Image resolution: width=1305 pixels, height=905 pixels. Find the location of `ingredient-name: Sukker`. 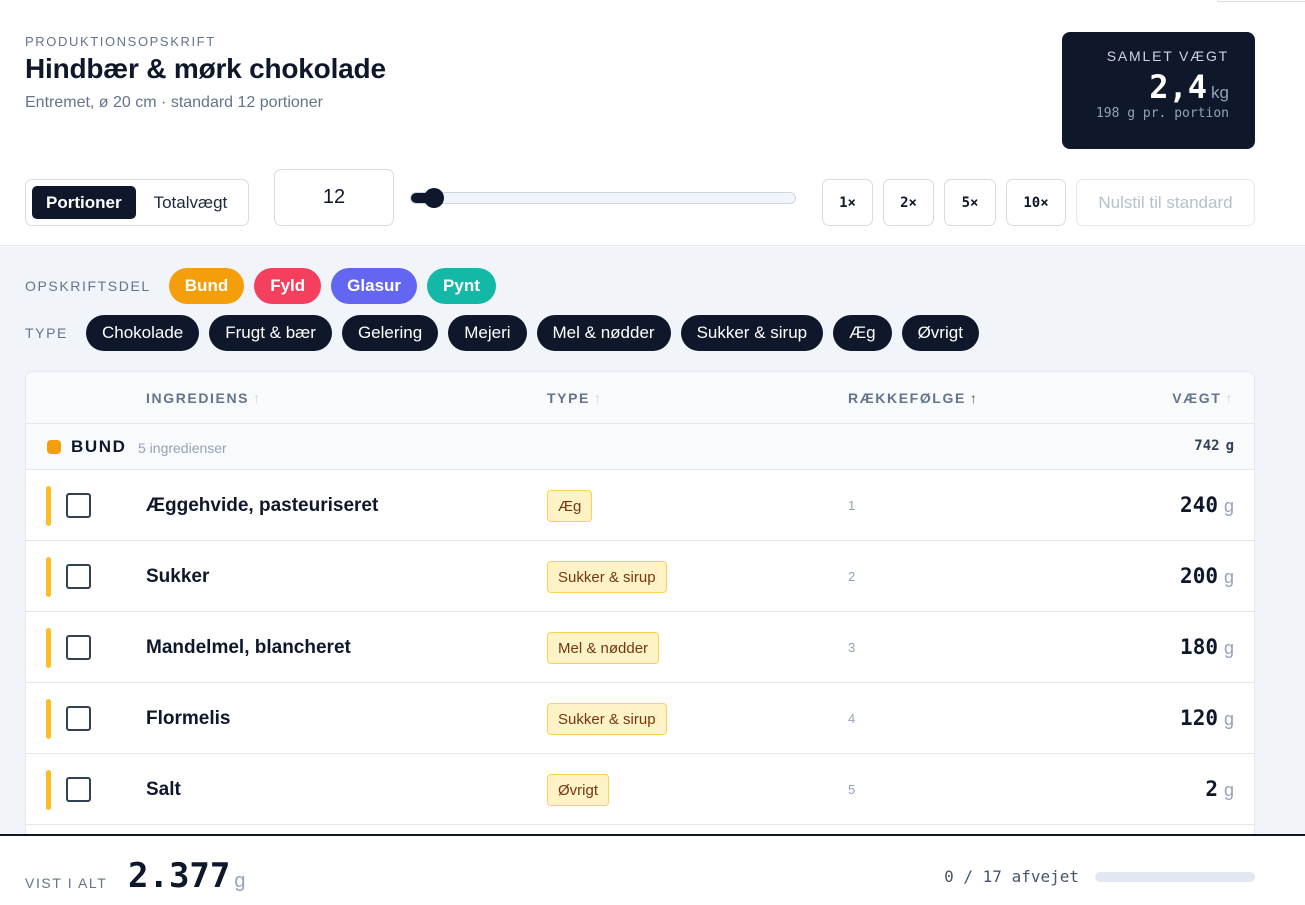

ingredient-name: Sukker is located at coordinates (178, 576).